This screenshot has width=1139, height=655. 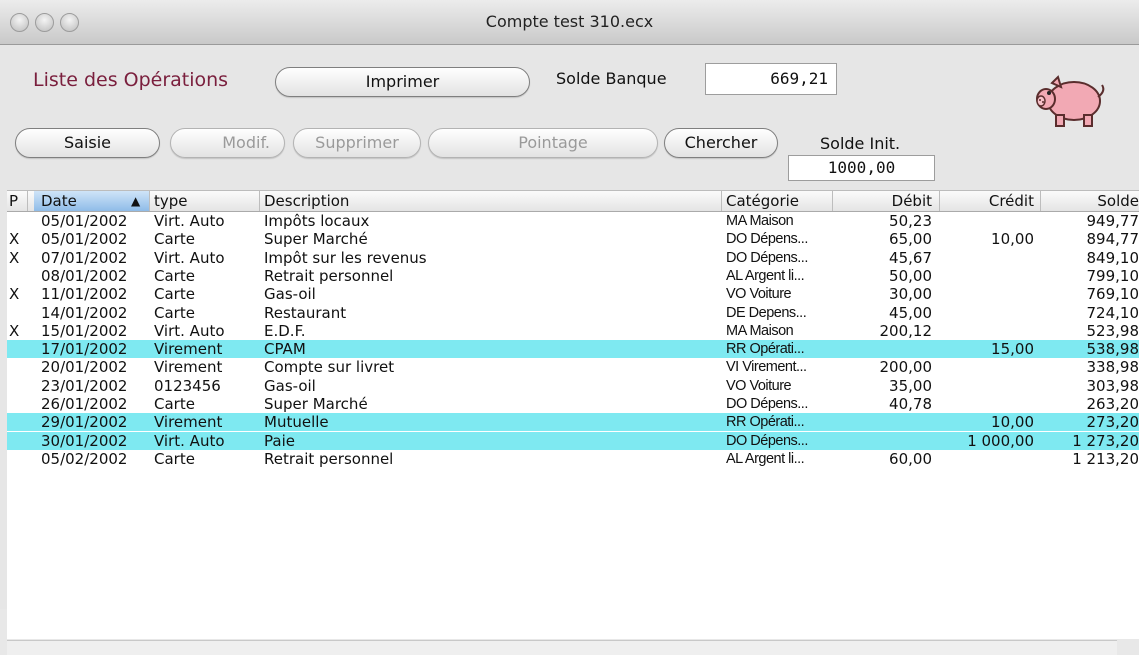 I want to click on initial-balance-field: 1000,00, so click(x=861, y=168).